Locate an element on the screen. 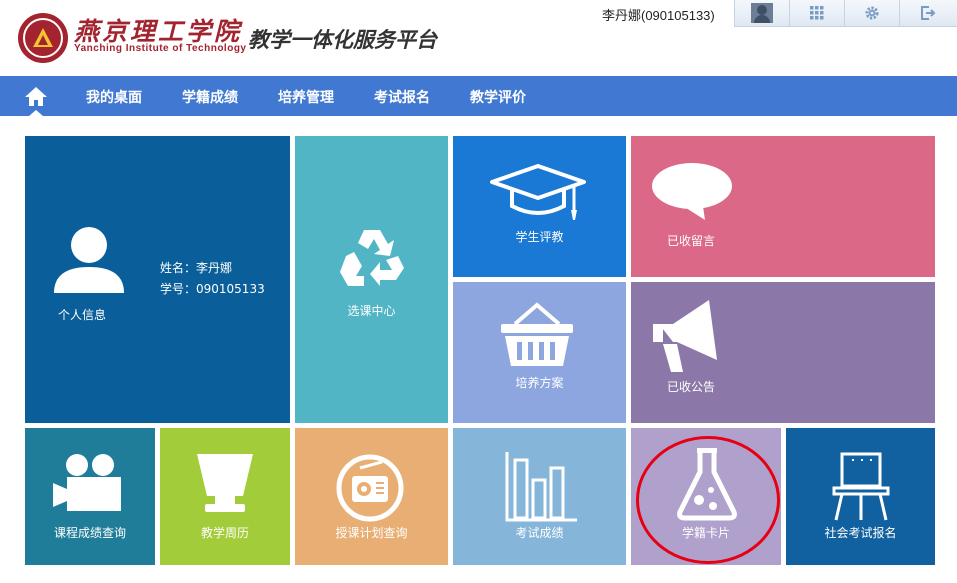  user-display: 李丹娜(090105133) is located at coordinates (658, 15).